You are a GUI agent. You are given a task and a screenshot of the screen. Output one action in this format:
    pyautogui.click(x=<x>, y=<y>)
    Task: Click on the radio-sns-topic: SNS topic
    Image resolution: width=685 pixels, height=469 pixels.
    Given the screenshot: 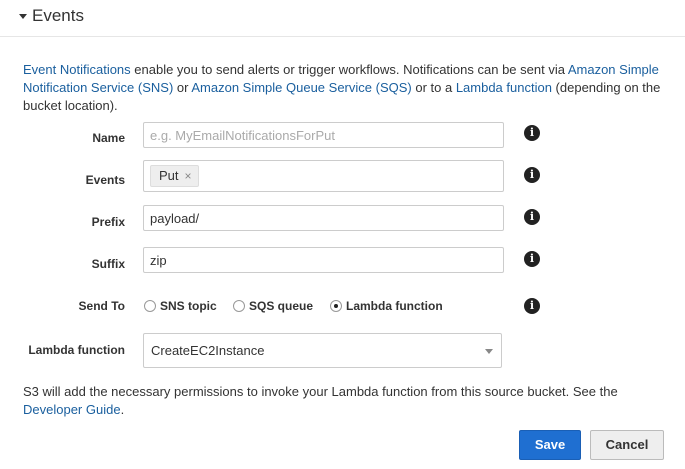 What is the action you would take?
    pyautogui.click(x=180, y=306)
    